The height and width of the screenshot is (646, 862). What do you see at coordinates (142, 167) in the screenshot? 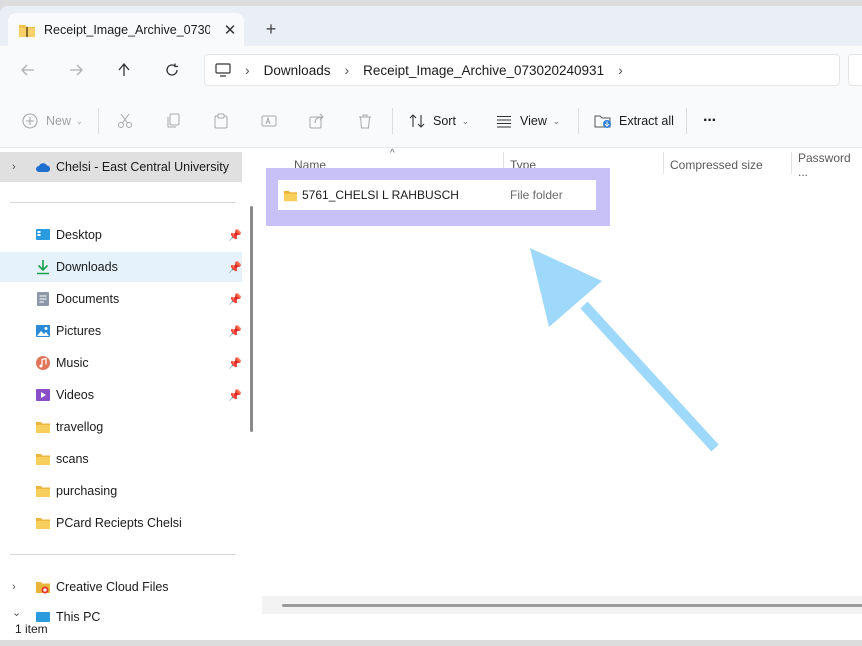
I see `sidebar-item-label: Chelsi - East Central University` at bounding box center [142, 167].